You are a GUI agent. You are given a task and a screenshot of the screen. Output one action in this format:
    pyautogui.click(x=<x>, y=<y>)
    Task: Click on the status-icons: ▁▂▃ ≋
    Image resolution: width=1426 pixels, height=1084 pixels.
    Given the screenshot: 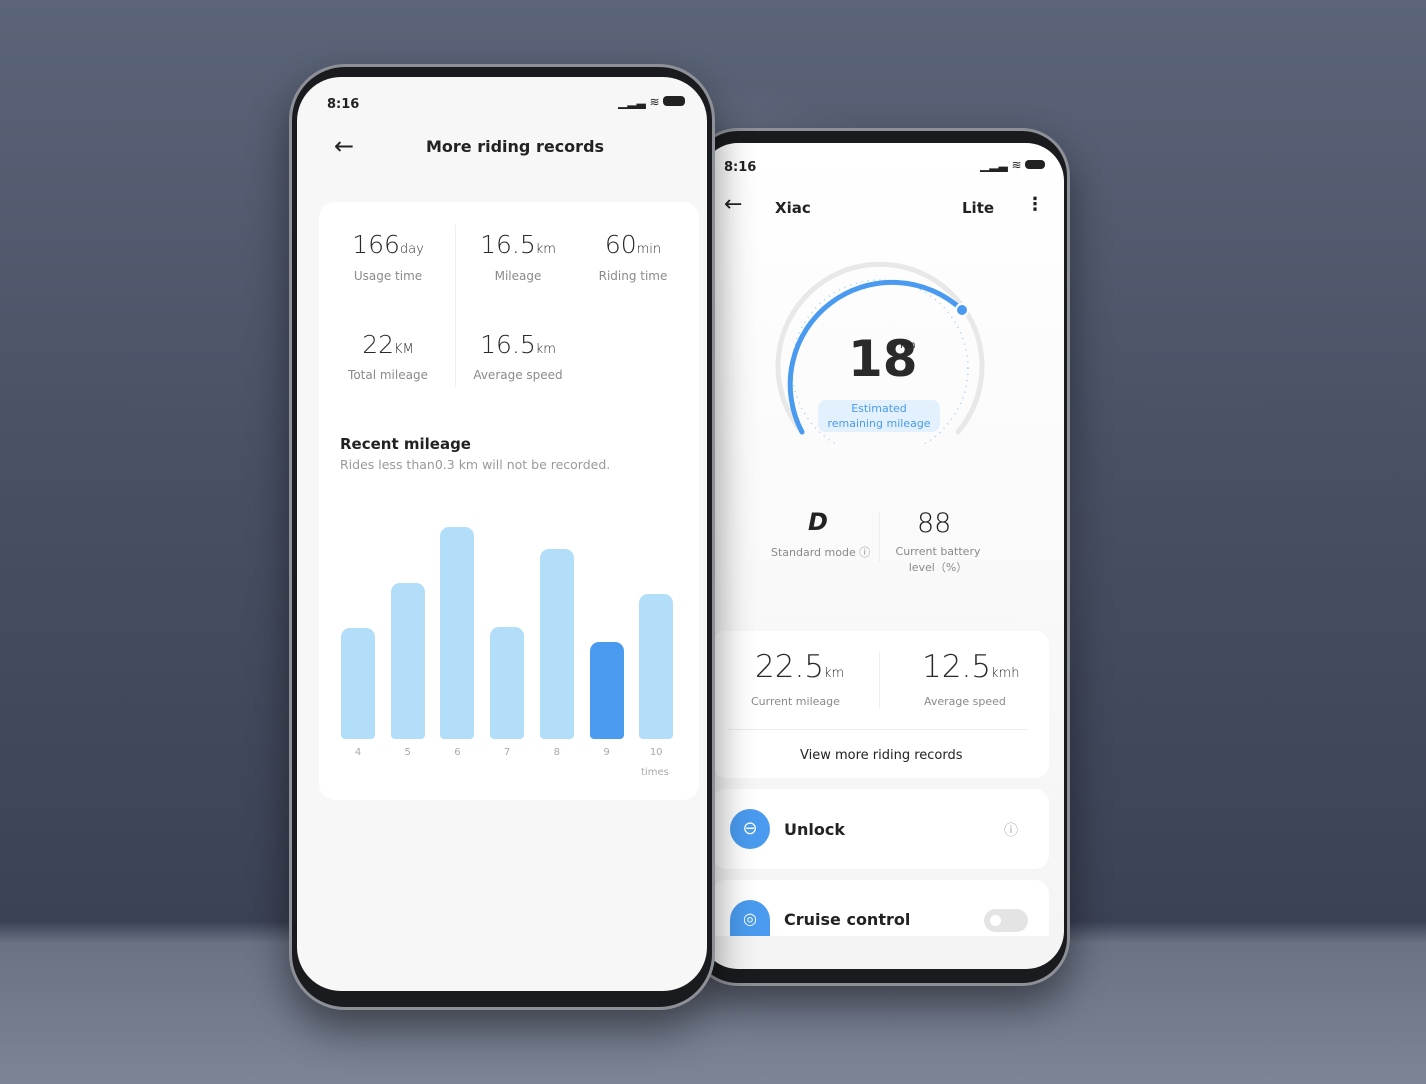 What is the action you would take?
    pyautogui.click(x=652, y=102)
    